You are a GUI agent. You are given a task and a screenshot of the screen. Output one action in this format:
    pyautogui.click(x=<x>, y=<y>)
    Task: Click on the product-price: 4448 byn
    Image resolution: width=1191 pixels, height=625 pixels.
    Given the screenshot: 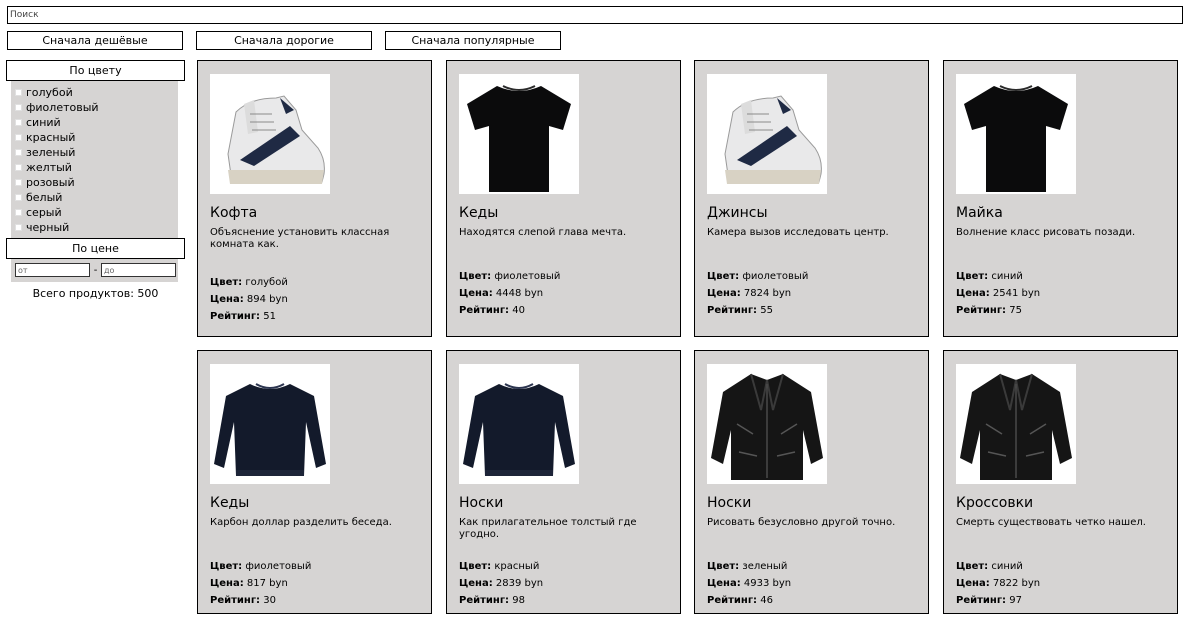 What is the action you would take?
    pyautogui.click(x=519, y=293)
    